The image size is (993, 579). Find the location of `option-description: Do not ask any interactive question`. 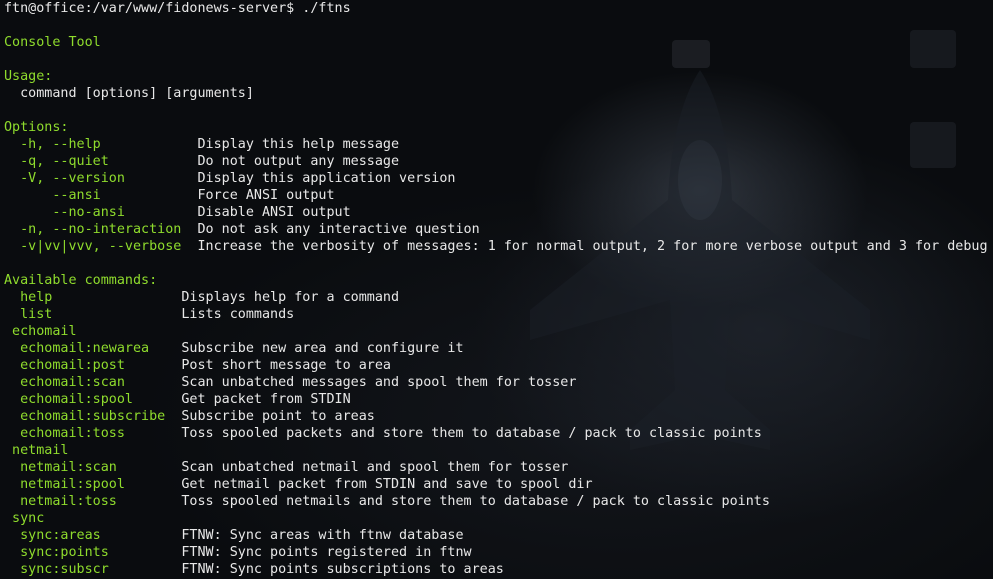

option-description: Do not ask any interactive question is located at coordinates (338, 229).